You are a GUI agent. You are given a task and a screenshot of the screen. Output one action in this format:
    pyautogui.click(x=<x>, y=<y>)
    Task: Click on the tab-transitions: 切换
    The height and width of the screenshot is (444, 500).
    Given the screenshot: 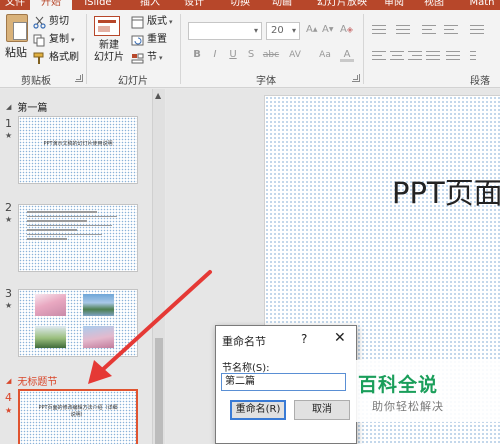 What is the action you would take?
    pyautogui.click(x=240, y=5)
    